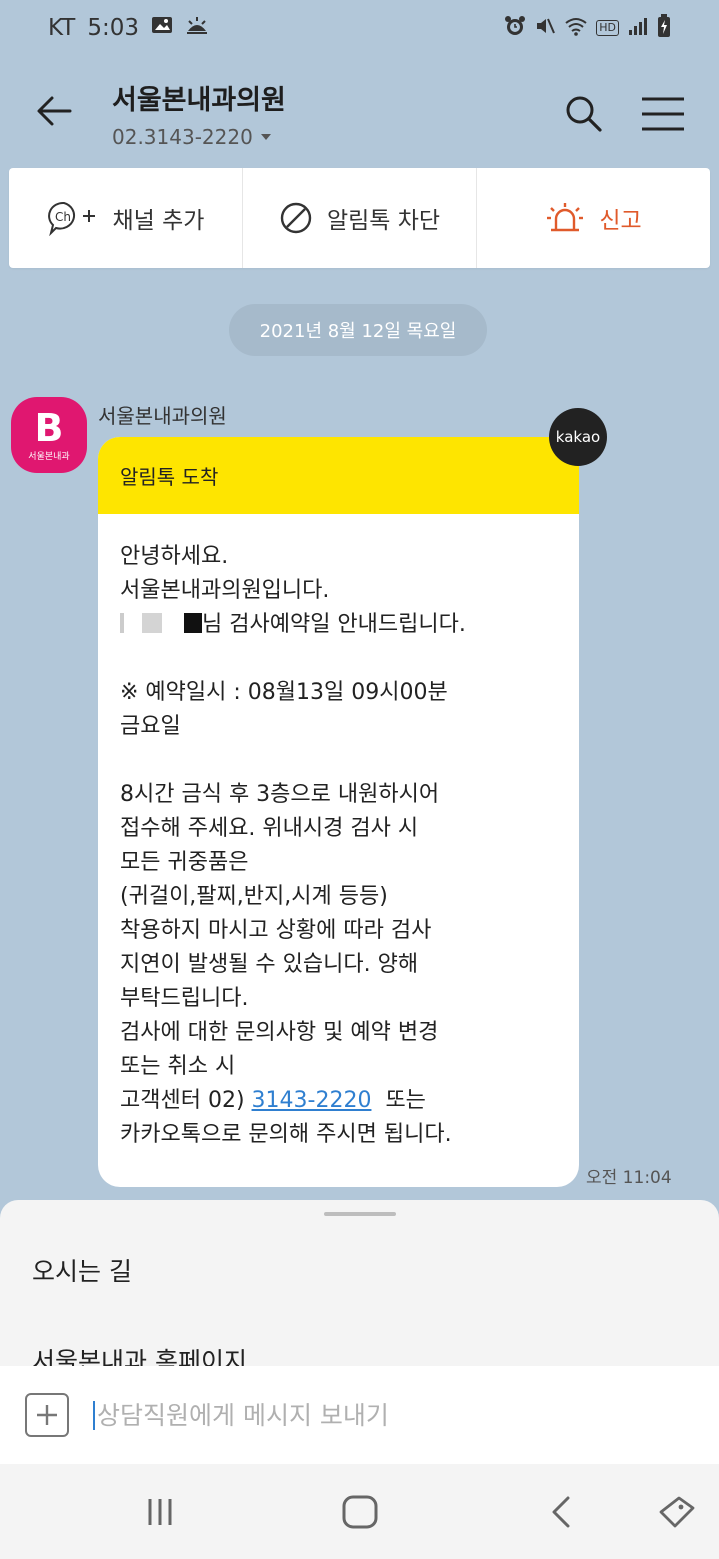 The height and width of the screenshot is (1559, 719). I want to click on message-time: 오전 11:04, so click(629, 1178).